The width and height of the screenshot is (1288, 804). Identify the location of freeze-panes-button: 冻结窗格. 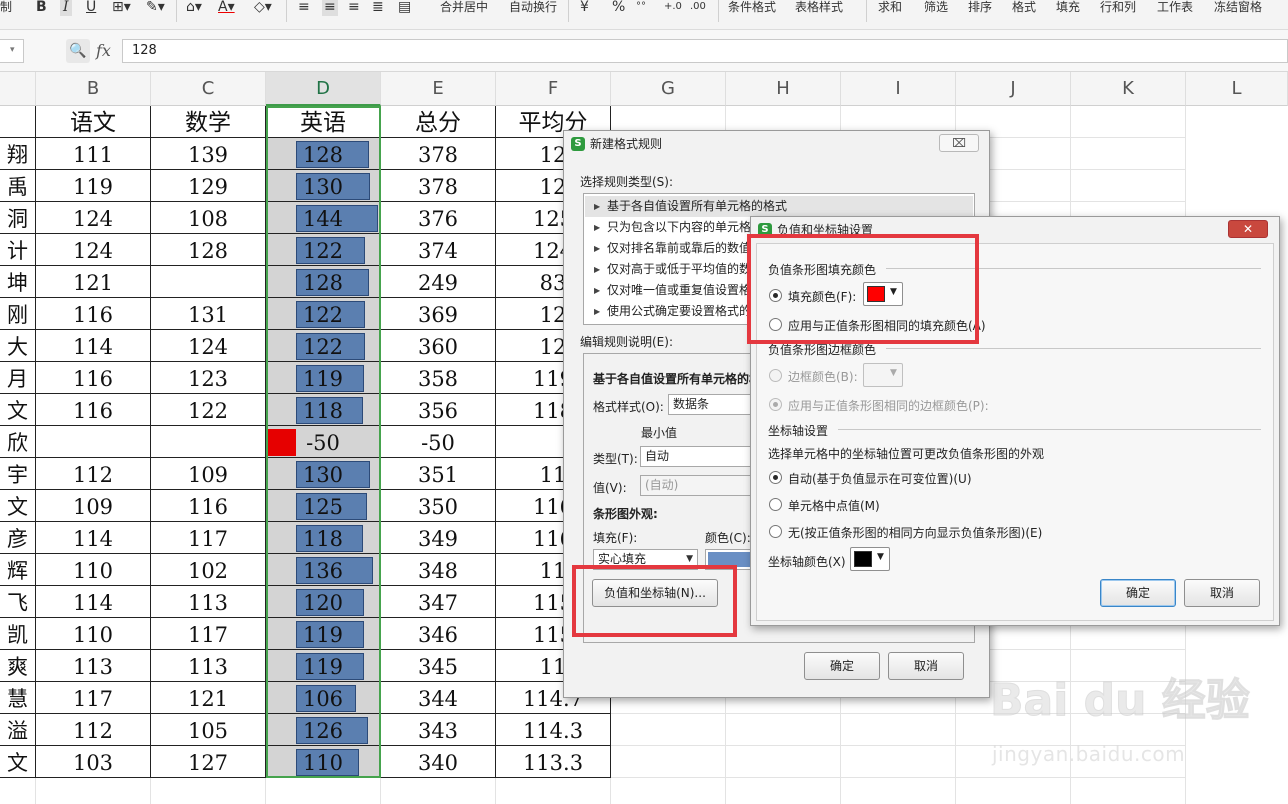
(1238, 9).